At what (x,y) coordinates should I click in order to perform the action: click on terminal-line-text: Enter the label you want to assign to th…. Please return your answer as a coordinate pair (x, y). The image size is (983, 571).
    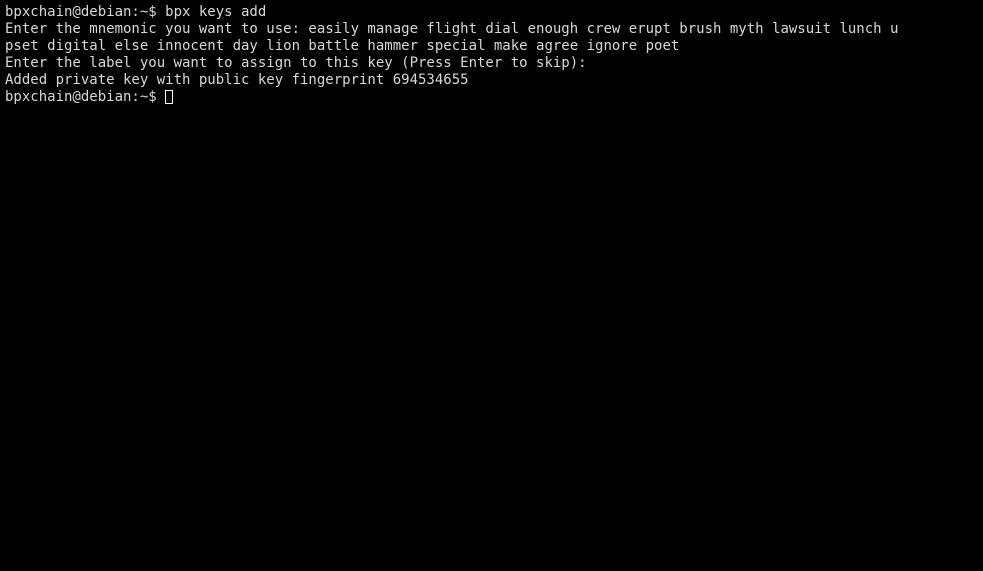
    Looking at the image, I should click on (296, 63).